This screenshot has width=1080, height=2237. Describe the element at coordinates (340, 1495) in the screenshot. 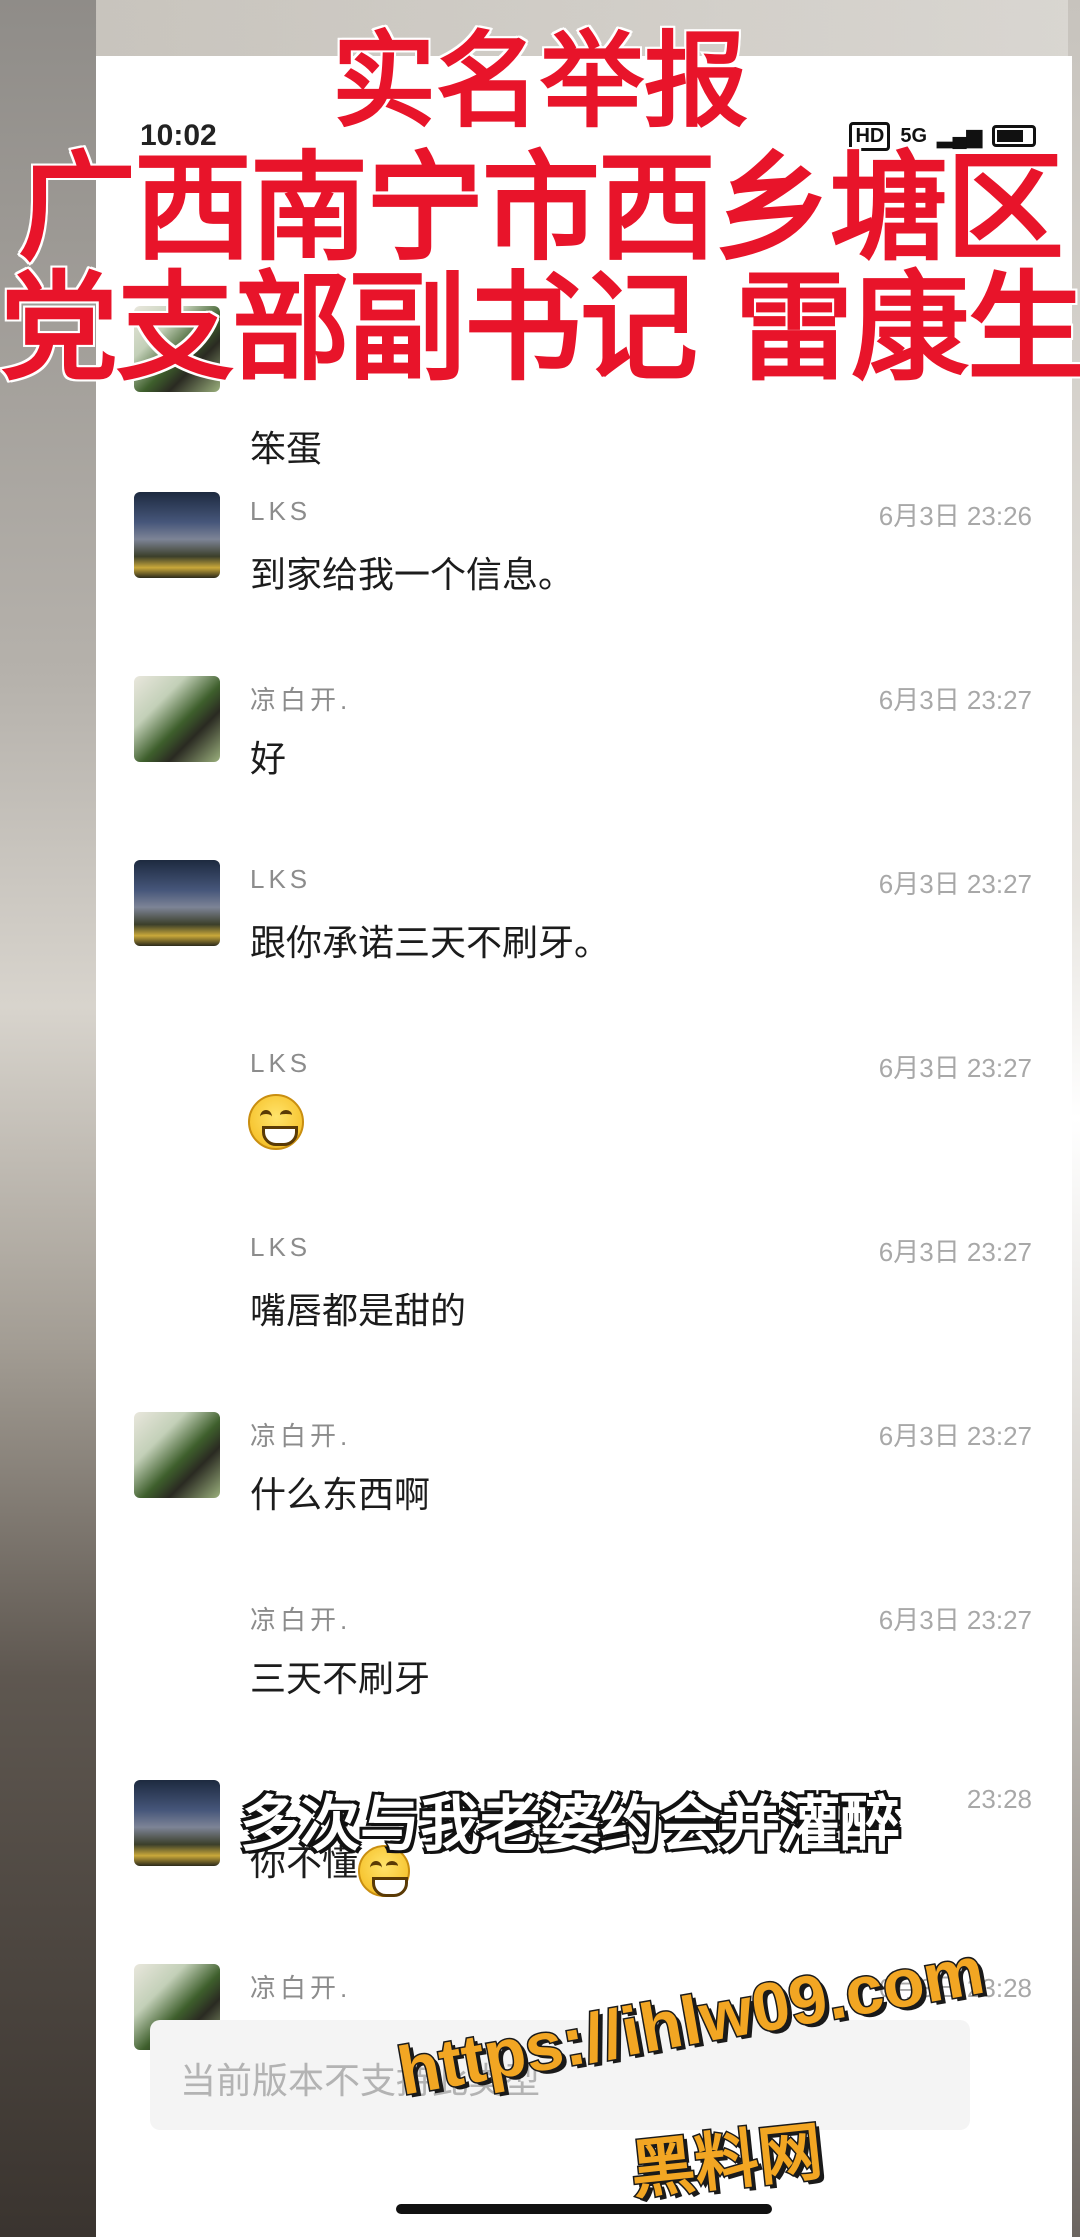

I see `message-text: 什么东西啊` at that location.